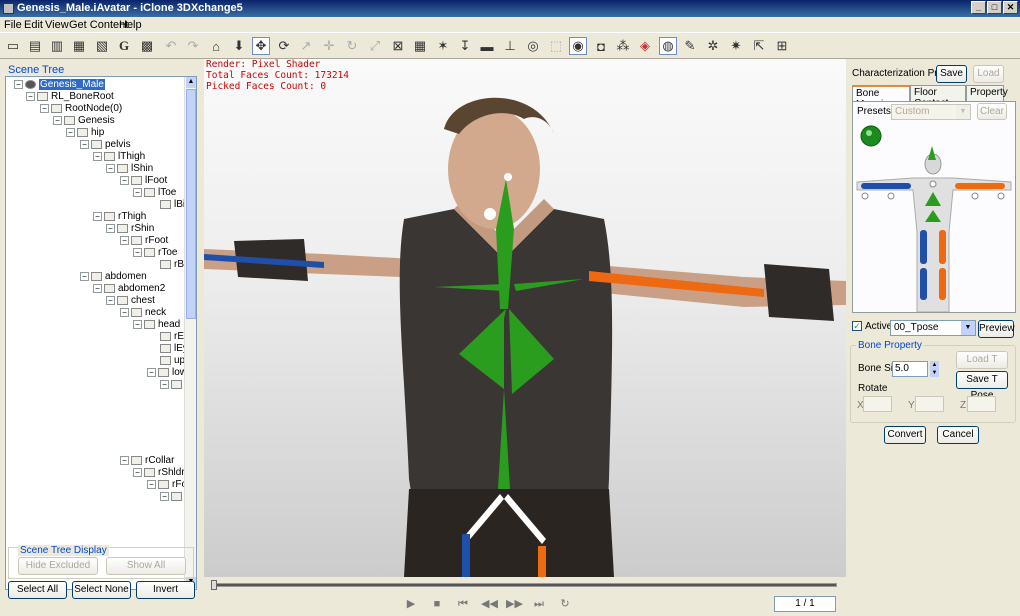 This screenshot has width=1020, height=616. What do you see at coordinates (489, 604) in the screenshot?
I see `rewind-icon: ◀◀` at bounding box center [489, 604].